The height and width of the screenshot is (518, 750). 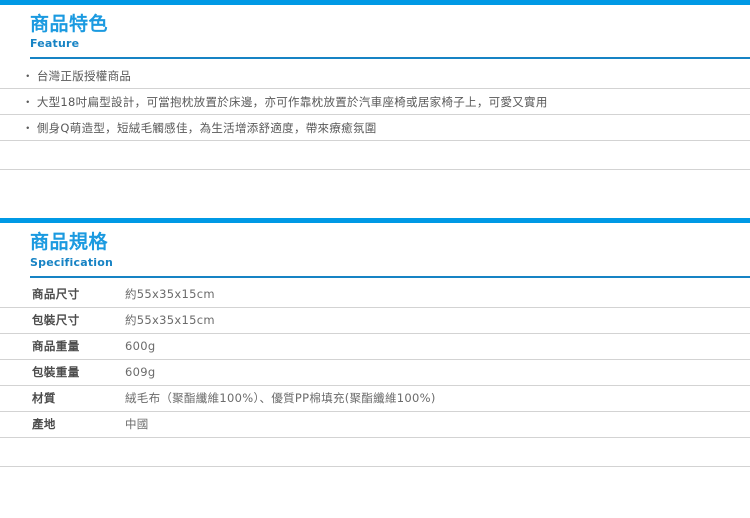 I want to click on spec-label-3: 包裝重量, so click(x=56, y=372).